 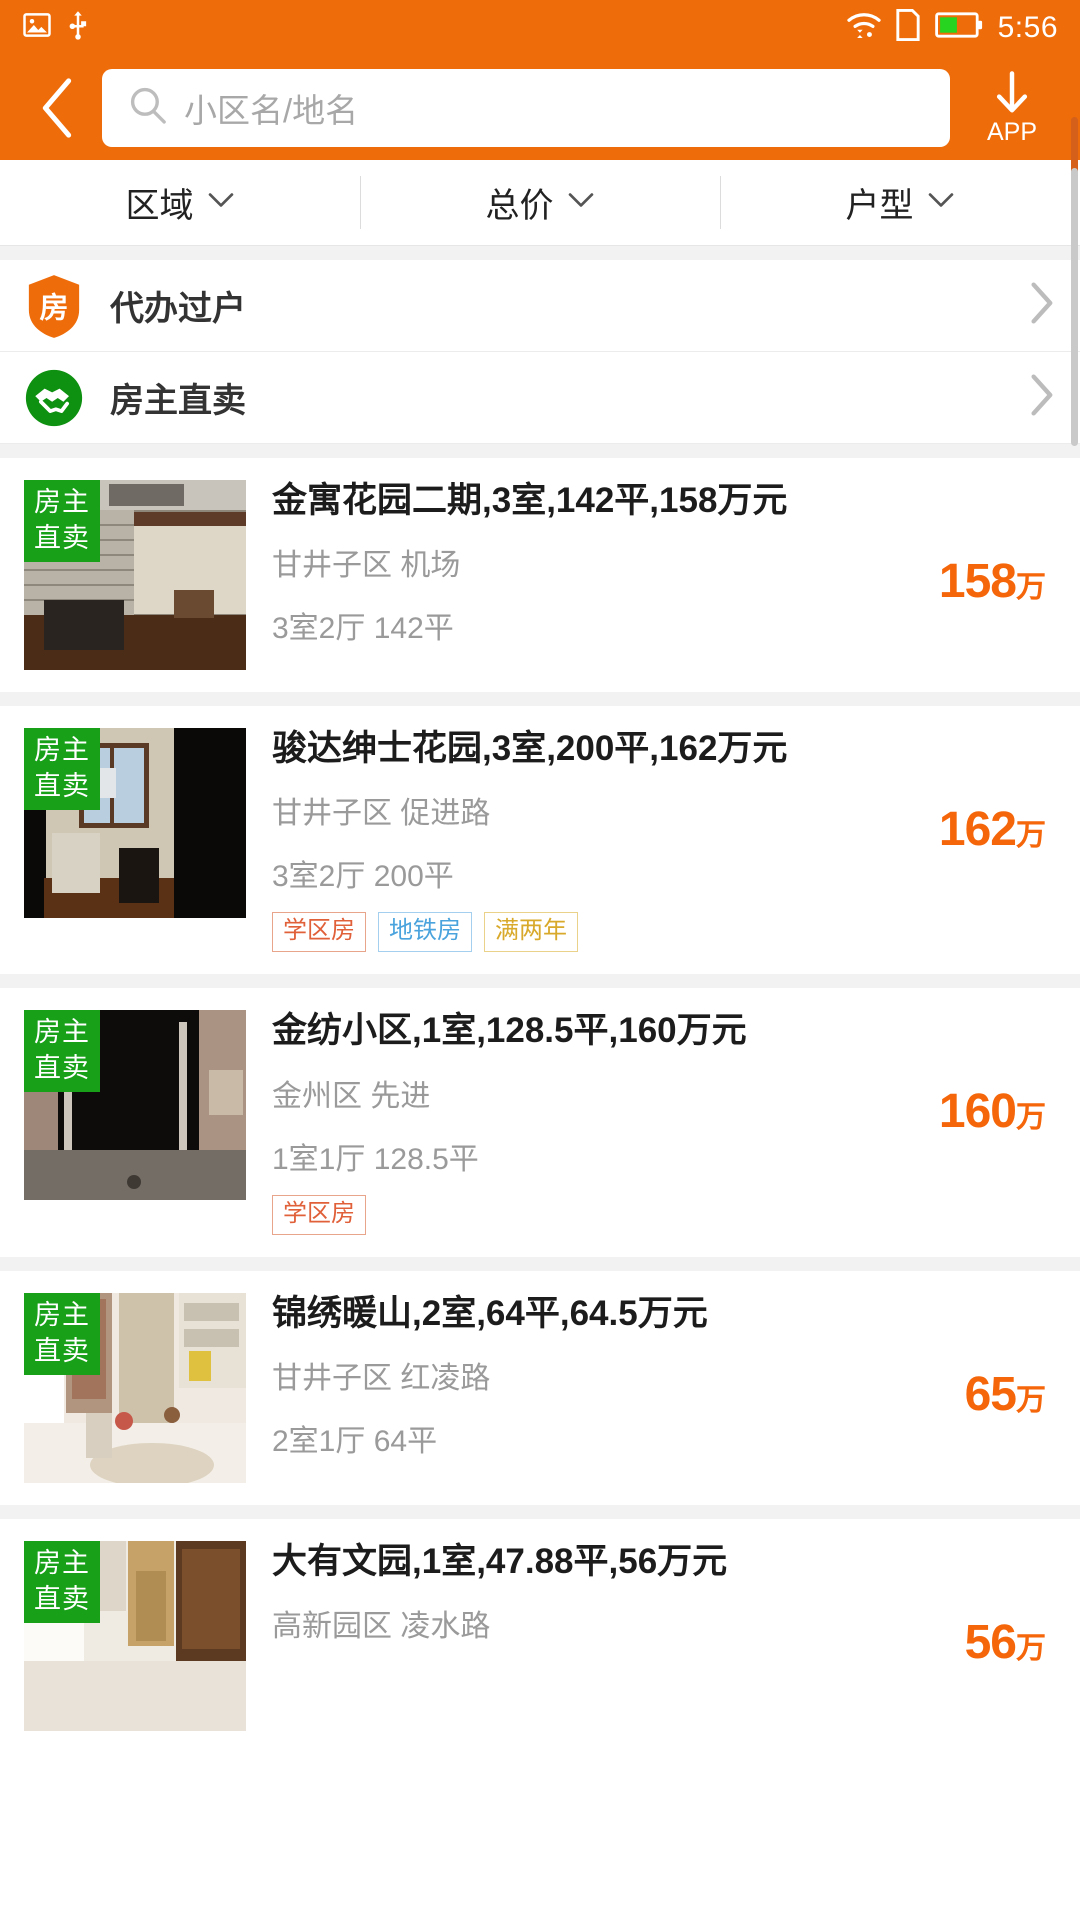 I want to click on listing-layout: 3室2厅 142平, so click(x=363, y=629).